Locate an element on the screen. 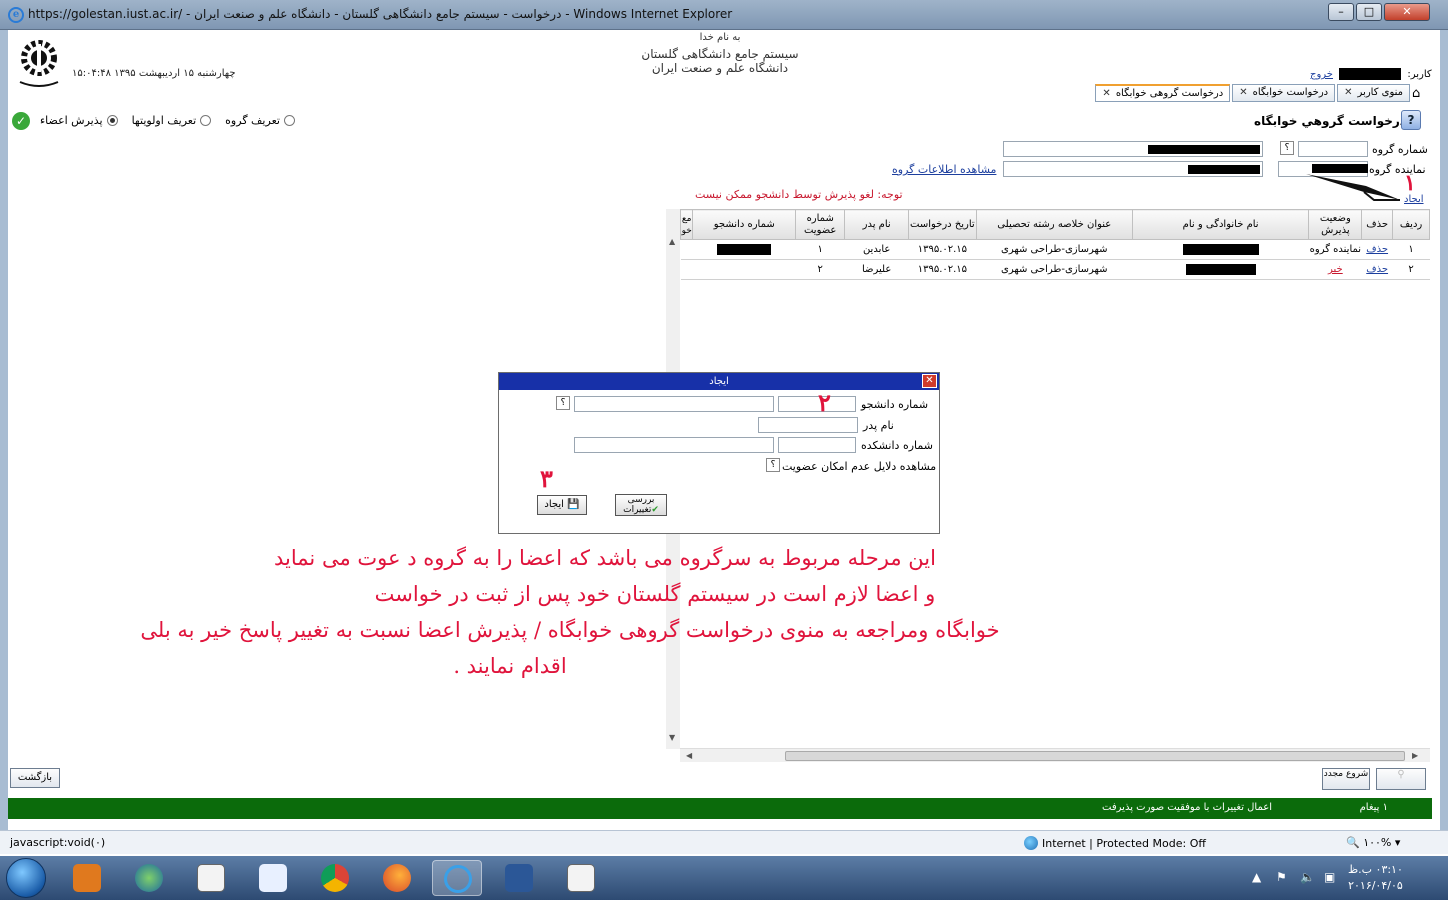 The height and width of the screenshot is (900, 1448). minimize-button: – is located at coordinates (1341, 12).